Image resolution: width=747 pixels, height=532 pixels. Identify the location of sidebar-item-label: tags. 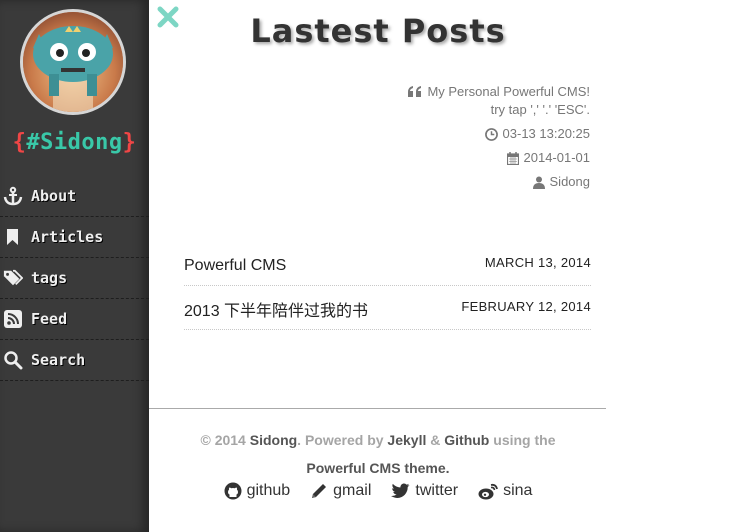
(49, 278).